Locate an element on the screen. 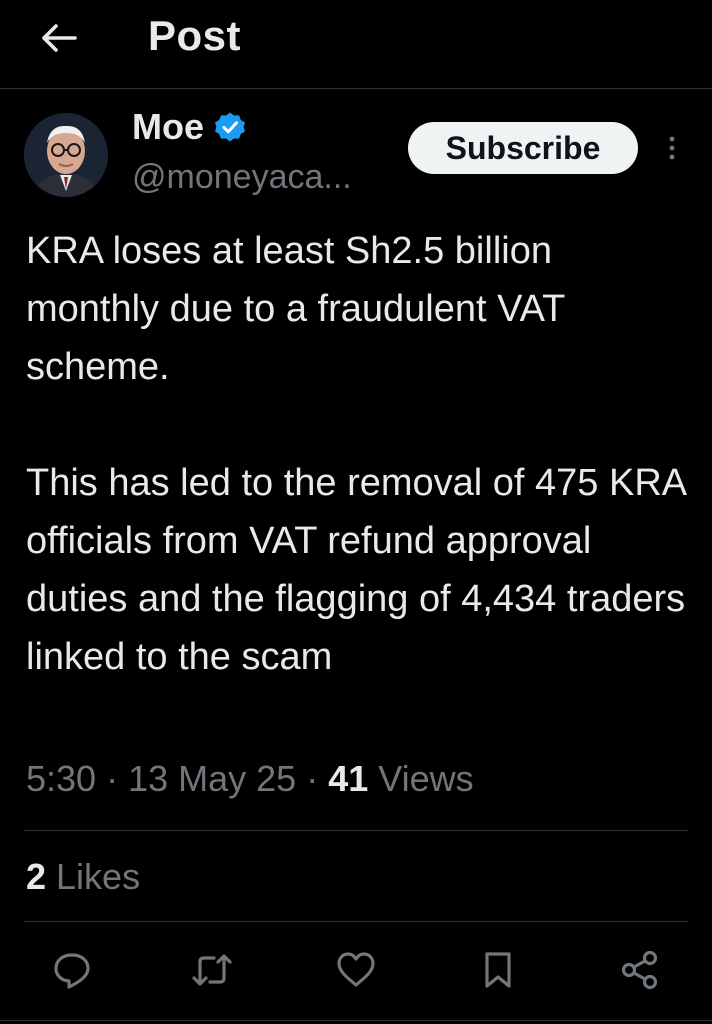  reply-icon is located at coordinates (72, 971).